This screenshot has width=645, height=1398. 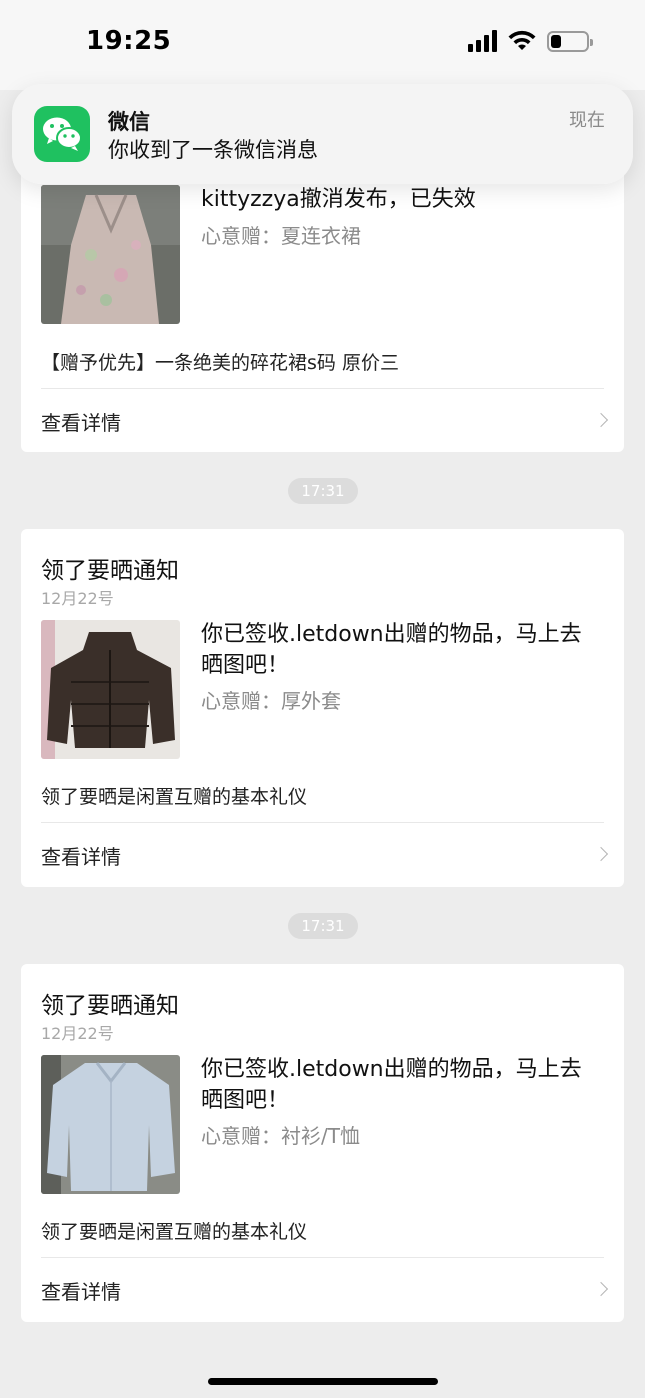 I want to click on status-time: 19:25, so click(x=129, y=41).